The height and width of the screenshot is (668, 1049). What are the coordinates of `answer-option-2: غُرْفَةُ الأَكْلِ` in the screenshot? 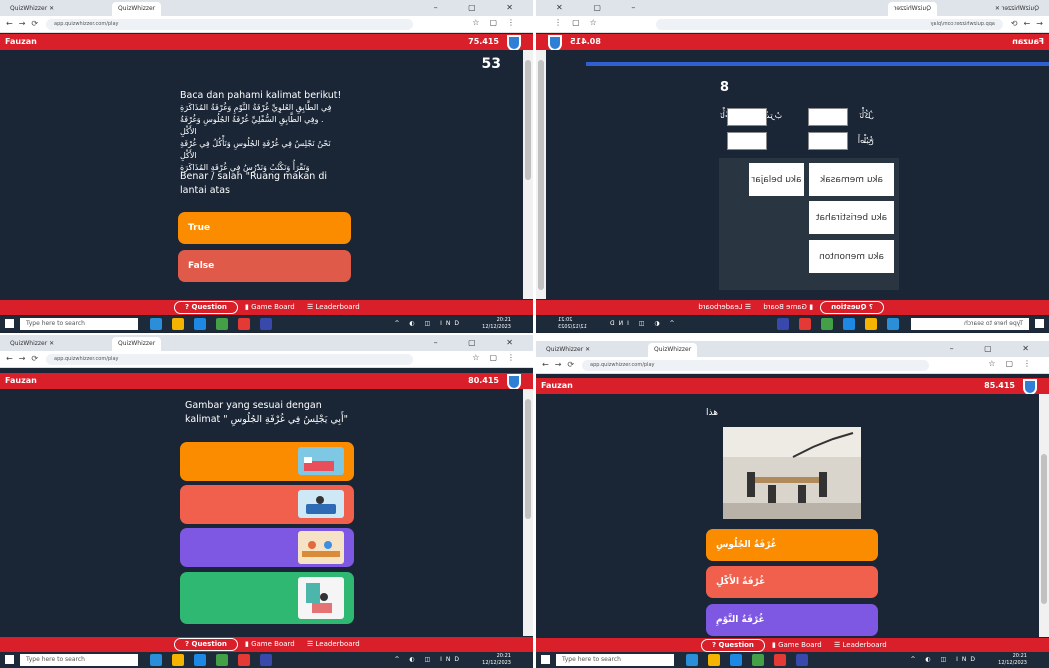 It's located at (792, 582).